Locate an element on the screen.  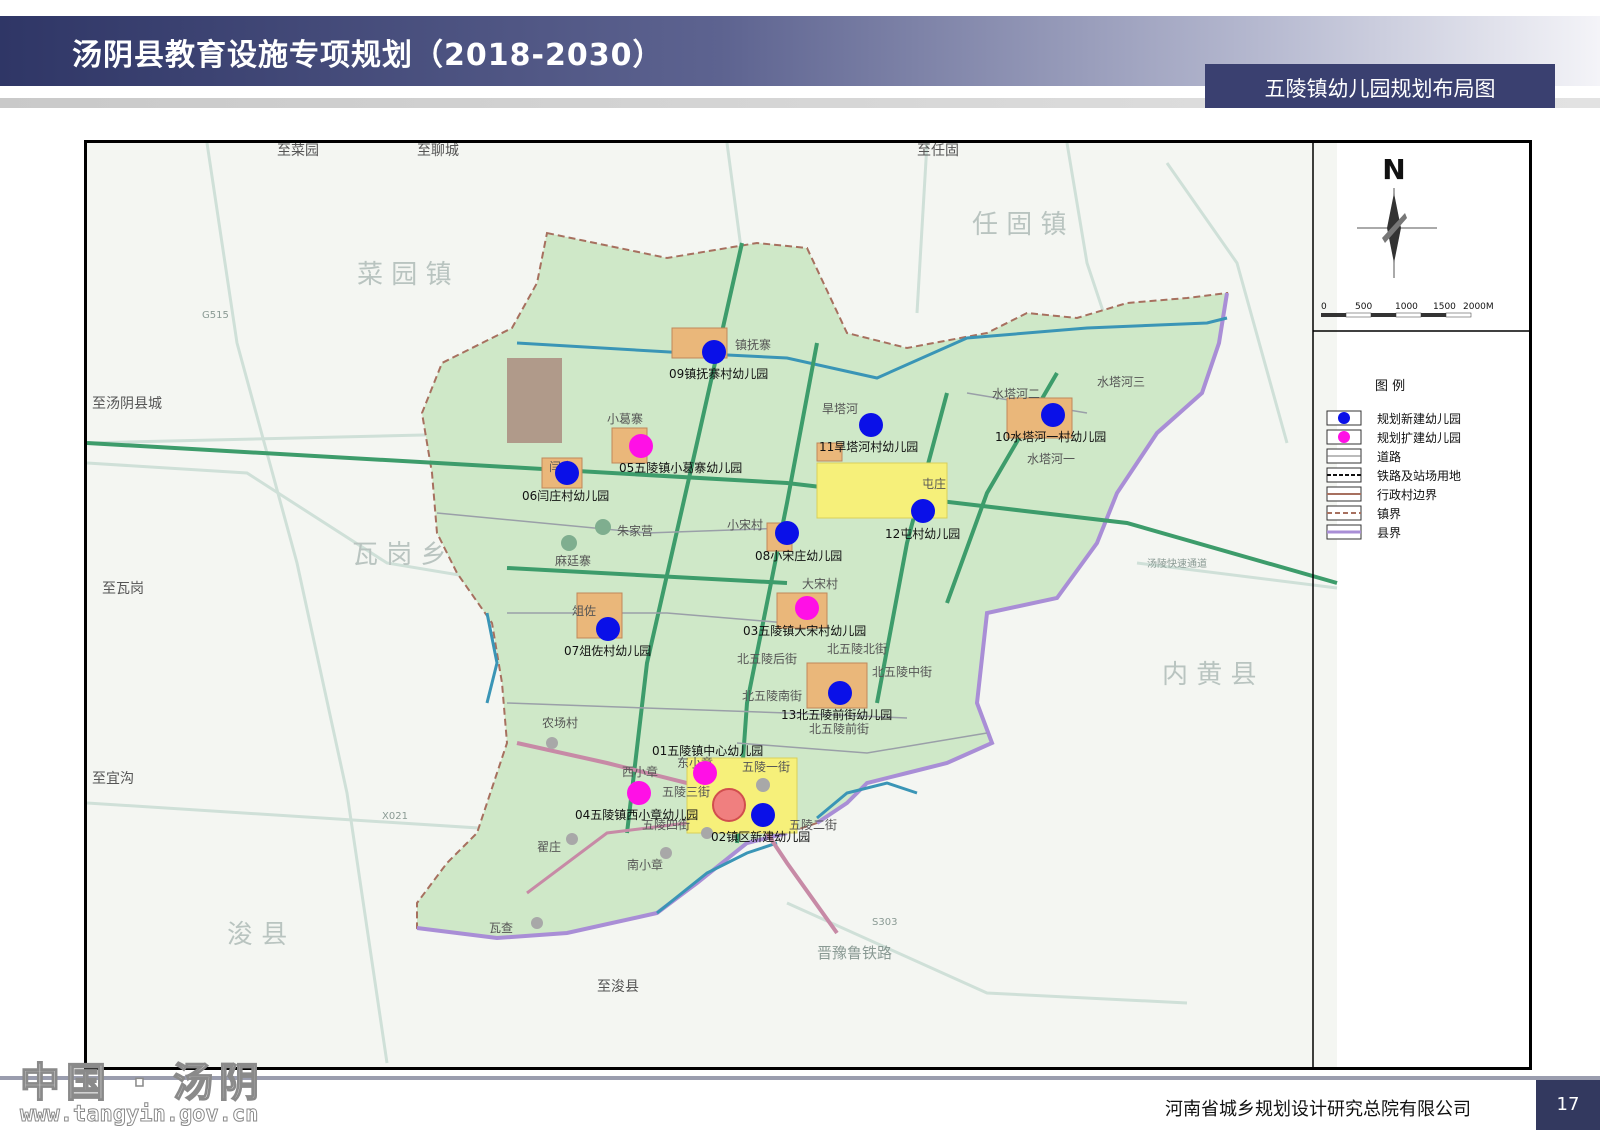
village-label: 小宋村 is located at coordinates (745, 524).